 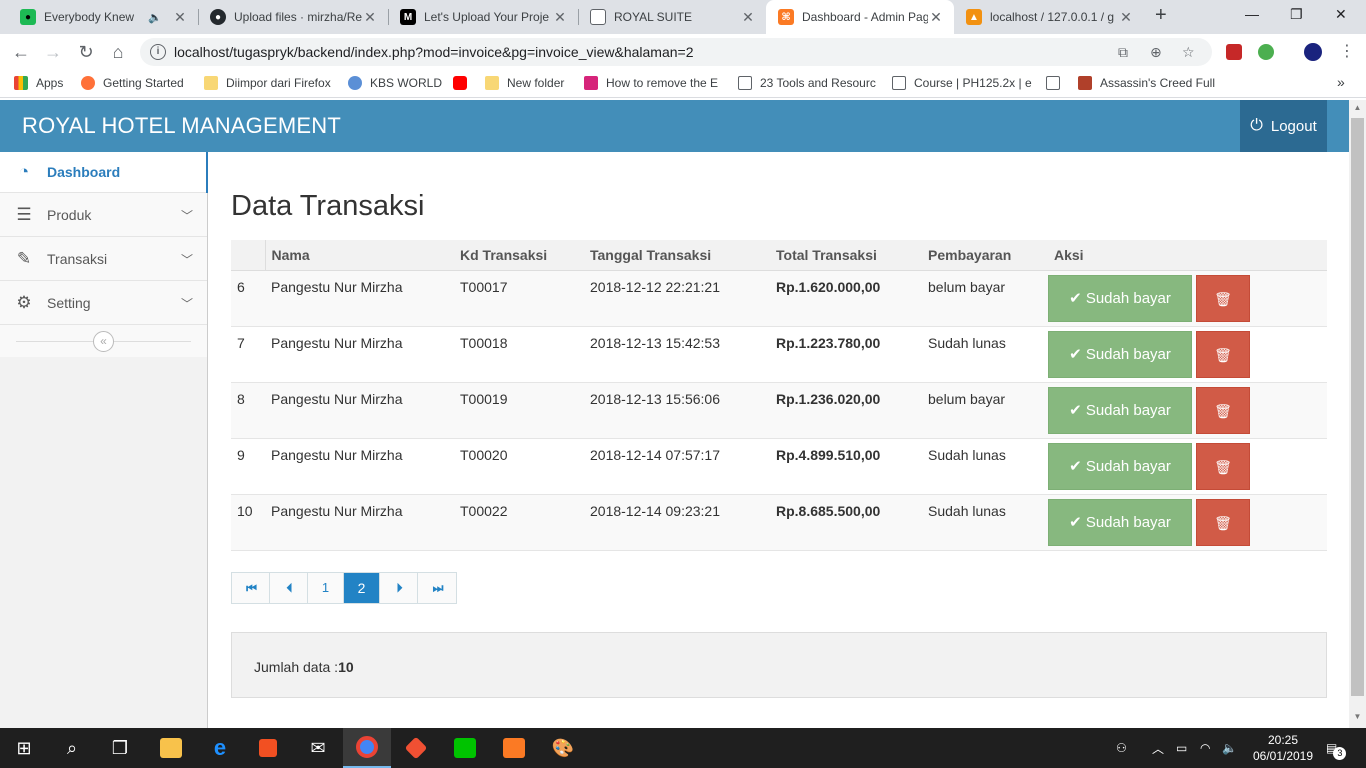 I want to click on store-icon, so click(x=268, y=748).